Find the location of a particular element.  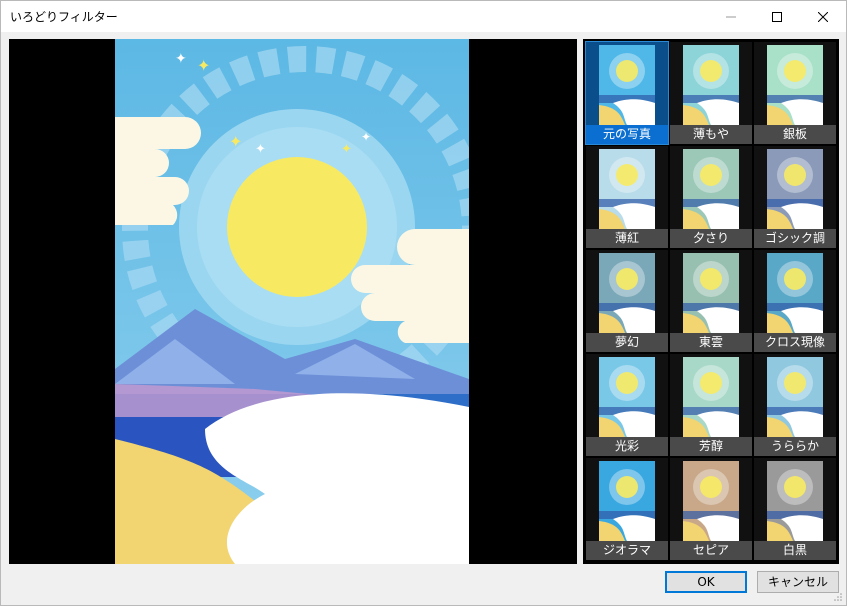

ok-button: OK is located at coordinates (706, 582).